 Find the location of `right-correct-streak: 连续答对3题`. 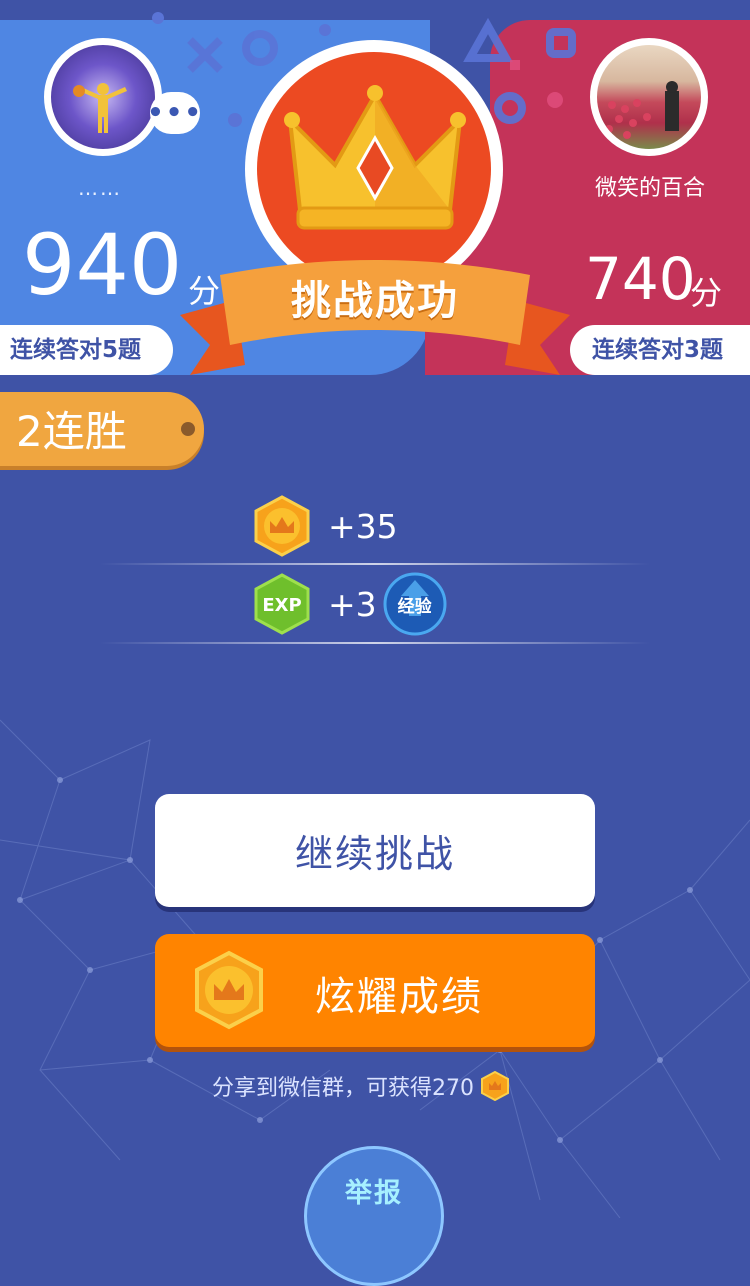

right-correct-streak: 连续答对3题 is located at coordinates (660, 350).